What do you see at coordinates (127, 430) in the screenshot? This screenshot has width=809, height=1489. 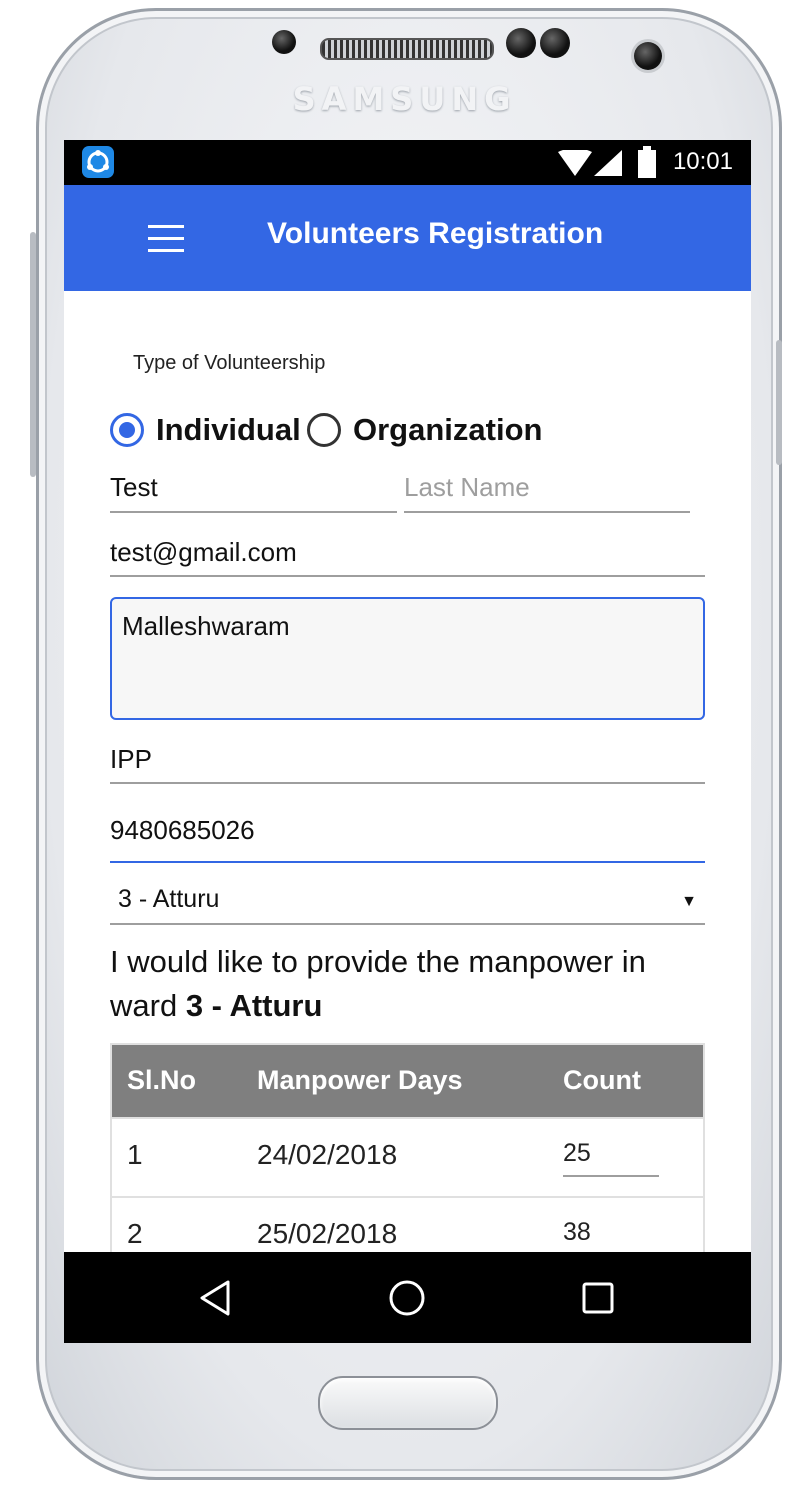 I see `individual-radio` at bounding box center [127, 430].